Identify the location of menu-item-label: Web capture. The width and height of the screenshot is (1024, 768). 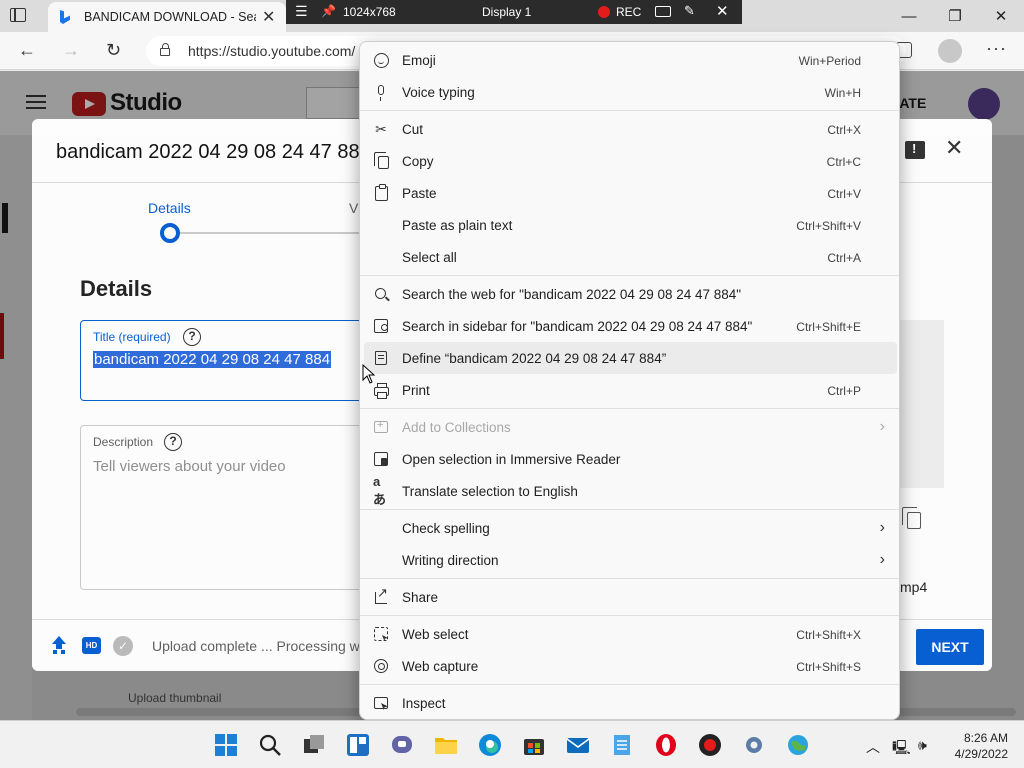
(440, 666).